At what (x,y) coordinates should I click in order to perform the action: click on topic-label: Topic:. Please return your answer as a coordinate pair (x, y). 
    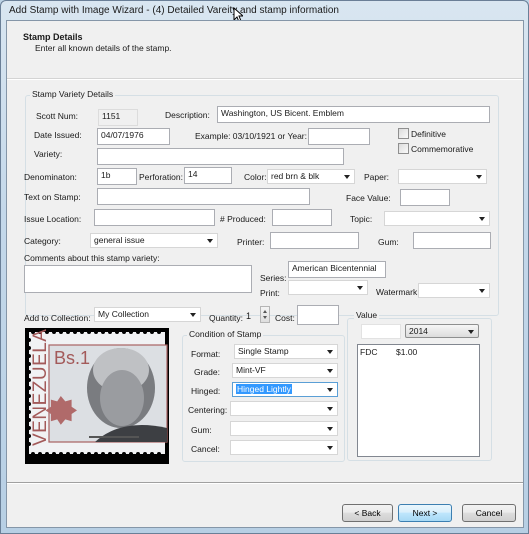
    Looking at the image, I should click on (361, 219).